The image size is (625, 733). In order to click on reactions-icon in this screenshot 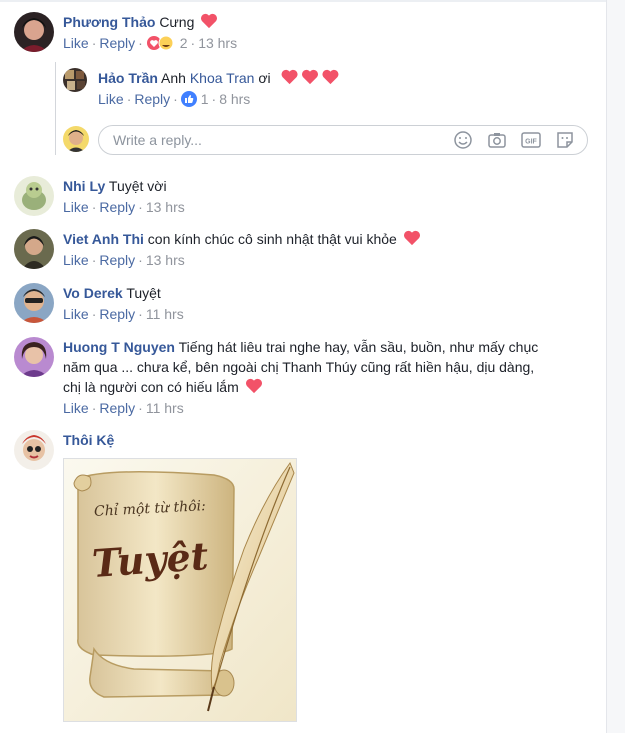, I will do `click(161, 43)`.